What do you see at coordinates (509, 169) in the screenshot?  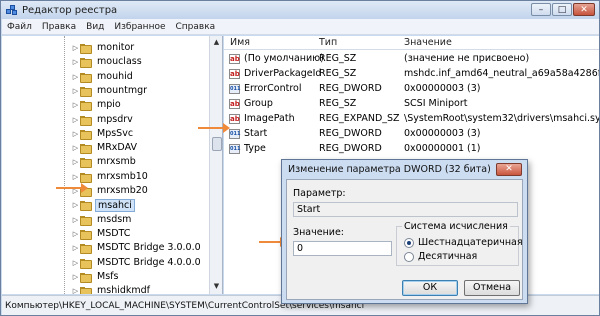 I see `dialog-close-button: ✕` at bounding box center [509, 169].